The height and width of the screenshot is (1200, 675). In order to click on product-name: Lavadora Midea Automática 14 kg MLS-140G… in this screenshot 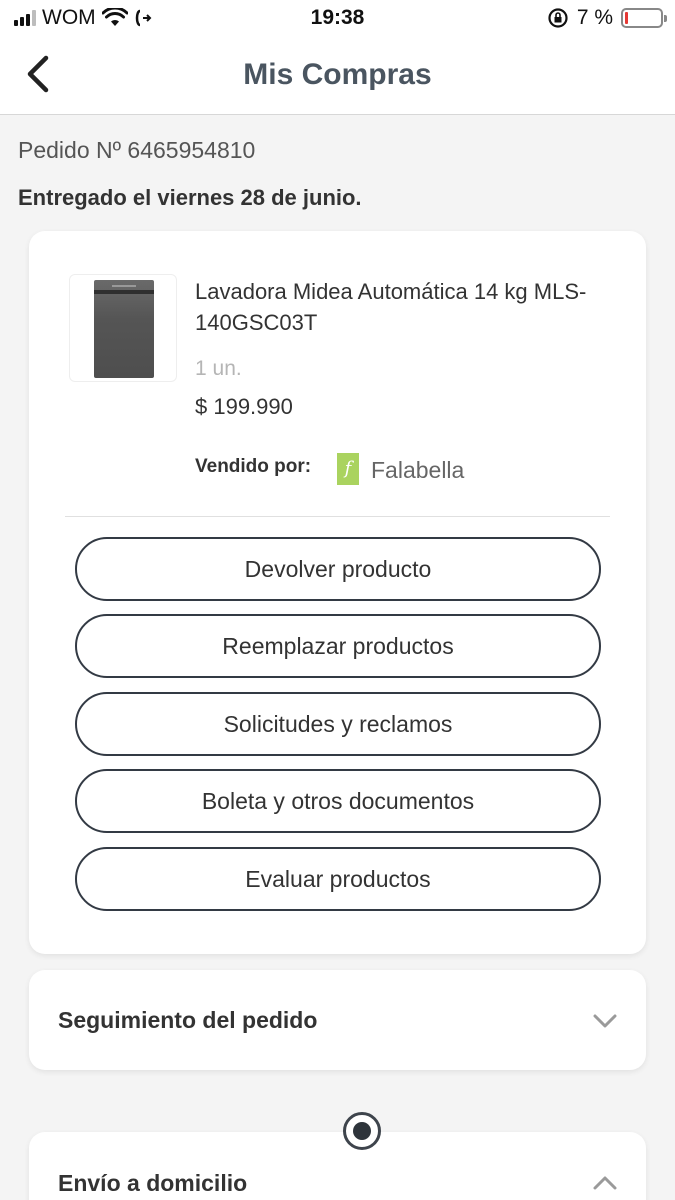, I will do `click(405, 307)`.